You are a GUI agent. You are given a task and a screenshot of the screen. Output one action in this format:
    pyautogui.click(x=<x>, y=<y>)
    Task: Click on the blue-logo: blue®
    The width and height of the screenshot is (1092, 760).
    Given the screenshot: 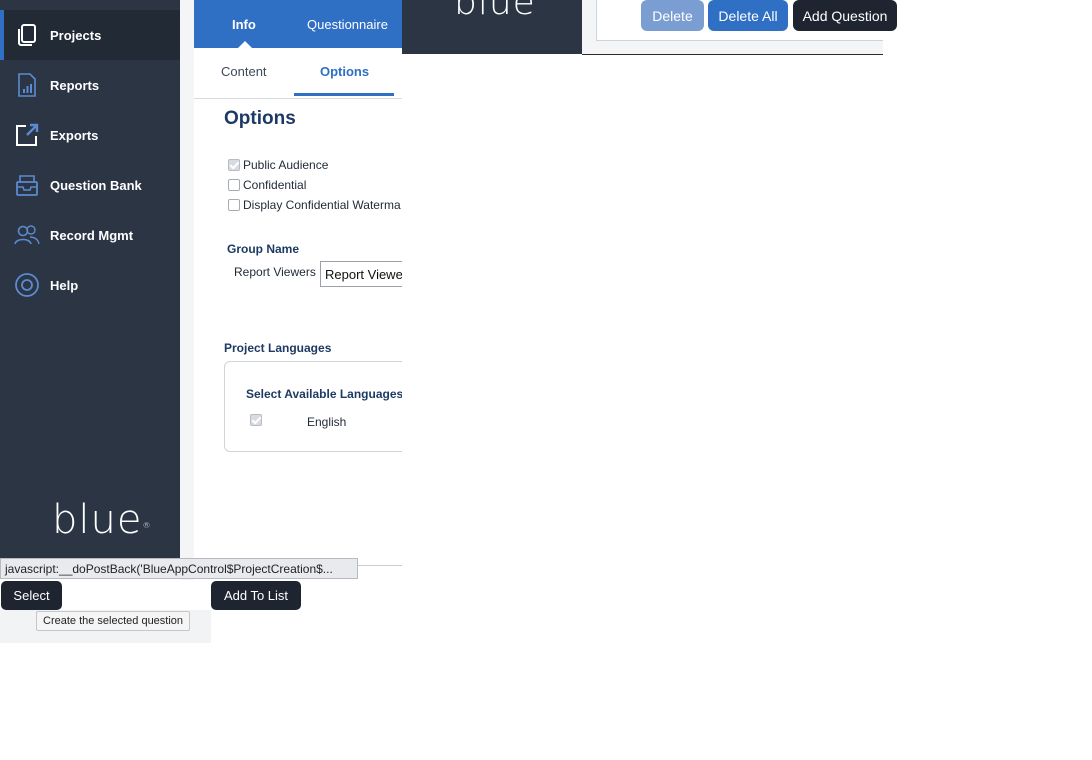 What is the action you would take?
    pyautogui.click(x=102, y=520)
    